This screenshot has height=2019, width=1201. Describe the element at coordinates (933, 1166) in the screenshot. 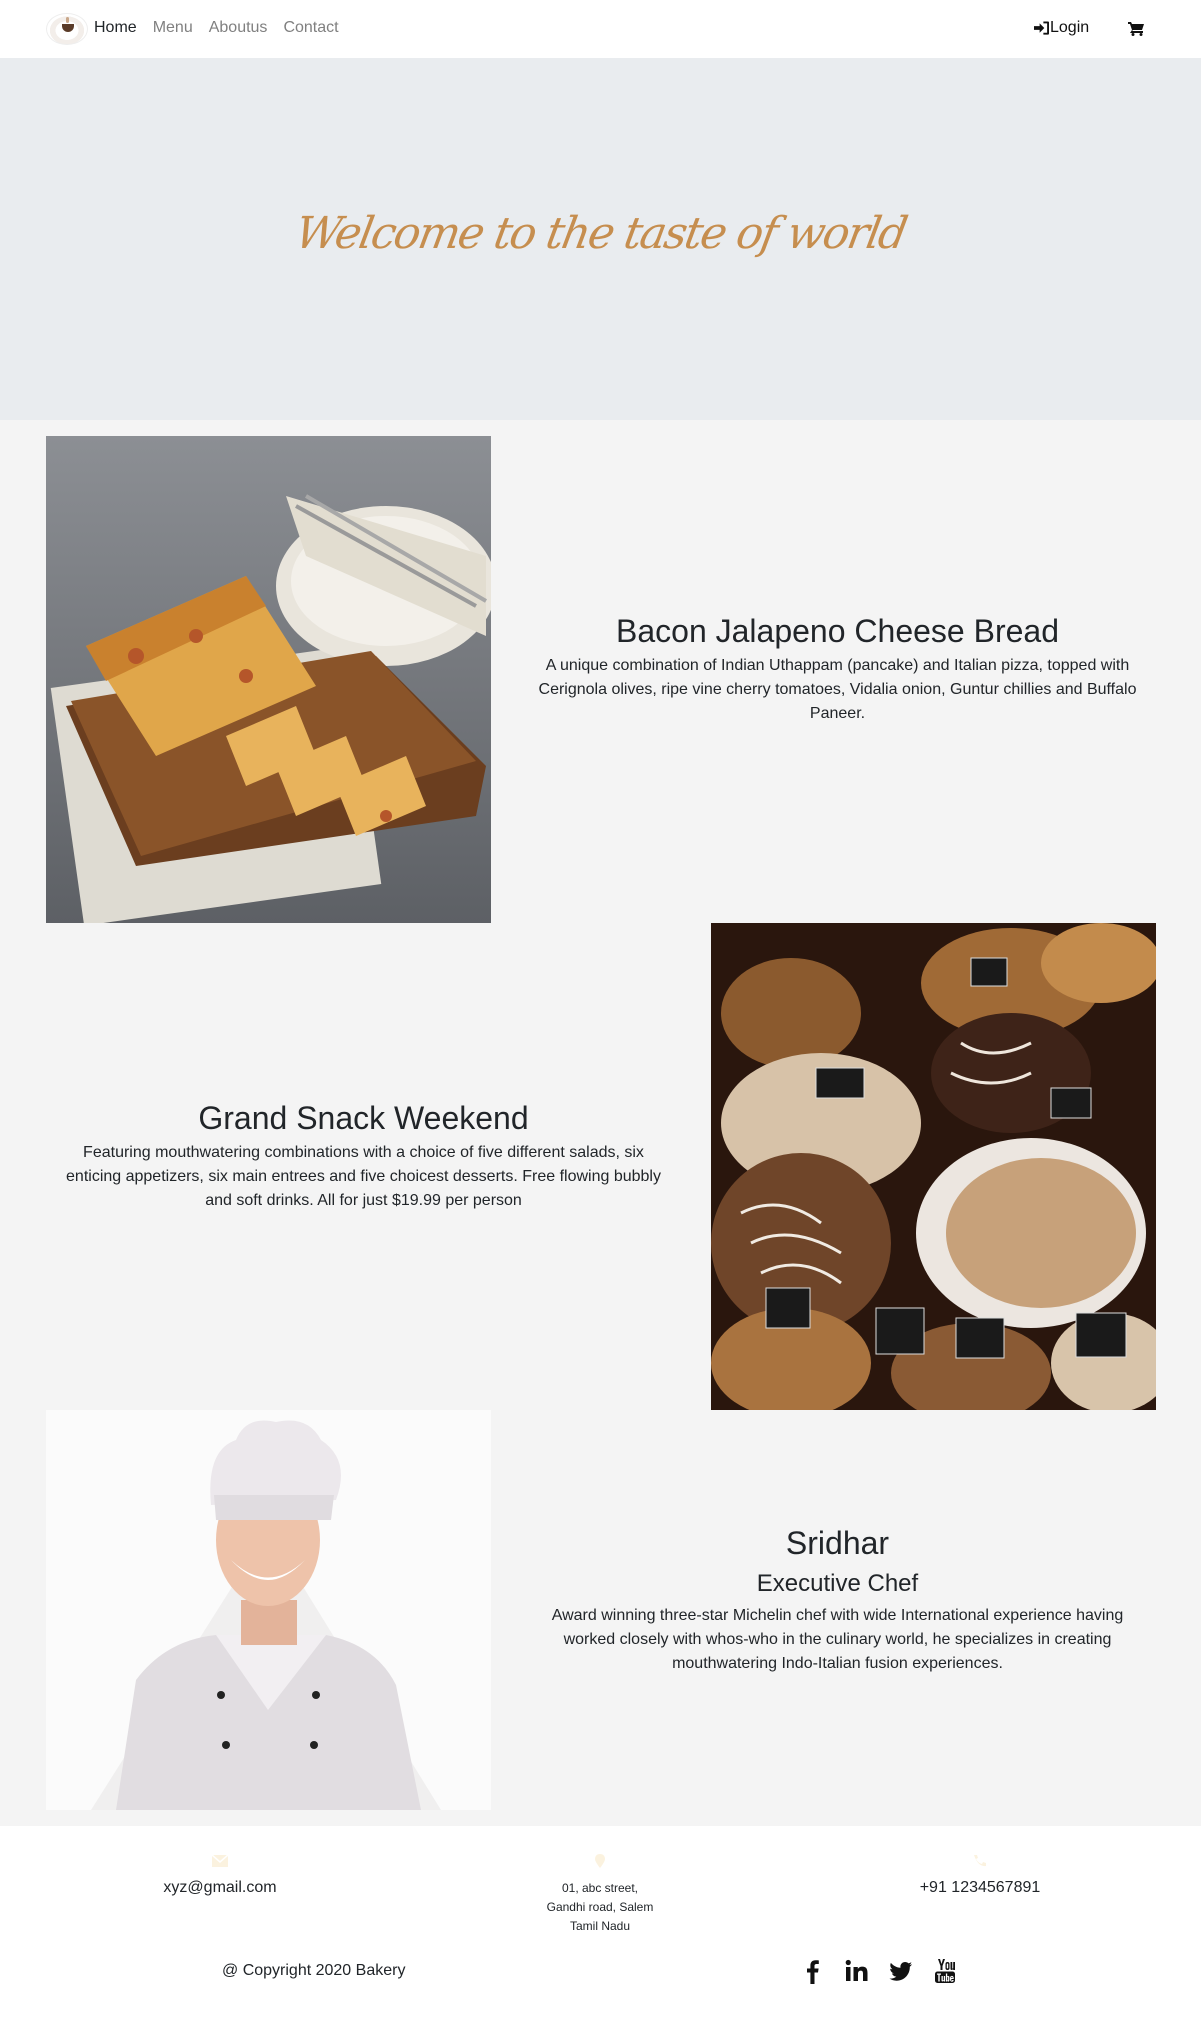

I see `pastries-image` at that location.